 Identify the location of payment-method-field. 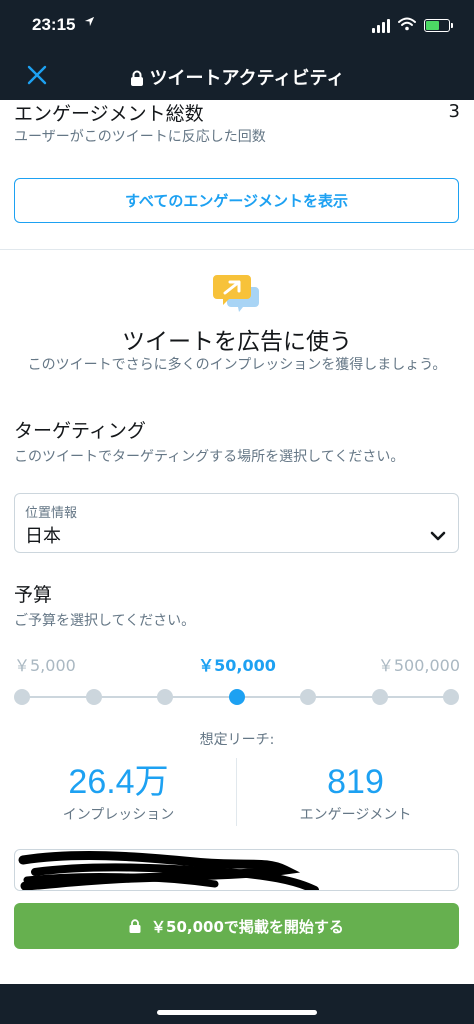
(236, 870).